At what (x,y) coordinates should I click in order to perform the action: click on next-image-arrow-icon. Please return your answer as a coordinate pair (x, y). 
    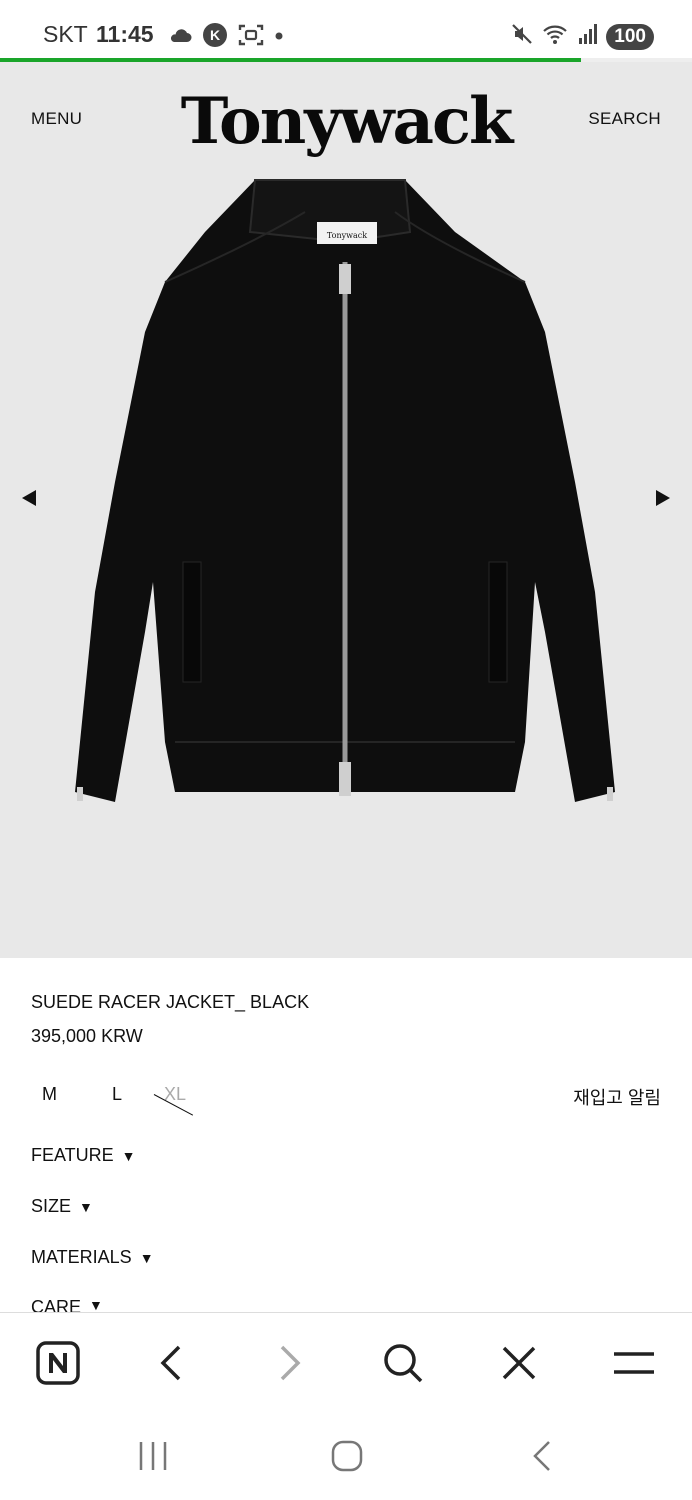
    Looking at the image, I should click on (662, 498).